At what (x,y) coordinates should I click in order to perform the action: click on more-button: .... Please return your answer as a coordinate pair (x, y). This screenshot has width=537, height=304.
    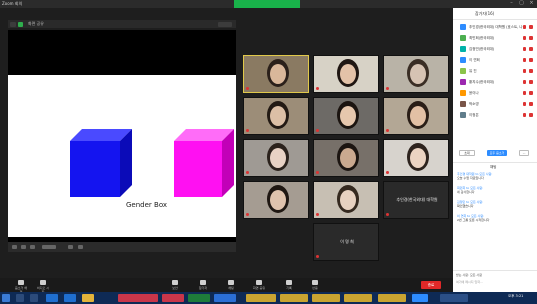
    Looking at the image, I should click on (524, 153).